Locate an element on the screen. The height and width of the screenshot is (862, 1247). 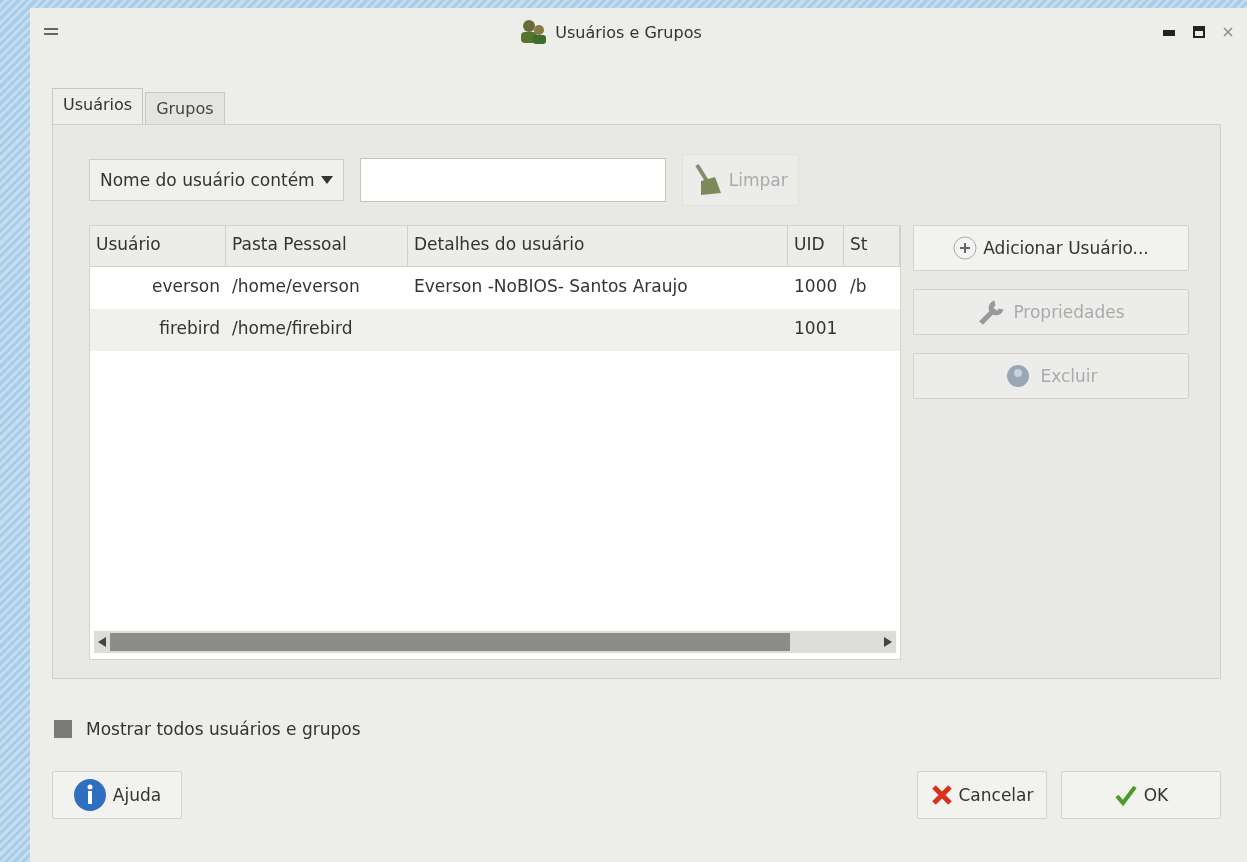
scroll-left-icon is located at coordinates (102, 642).